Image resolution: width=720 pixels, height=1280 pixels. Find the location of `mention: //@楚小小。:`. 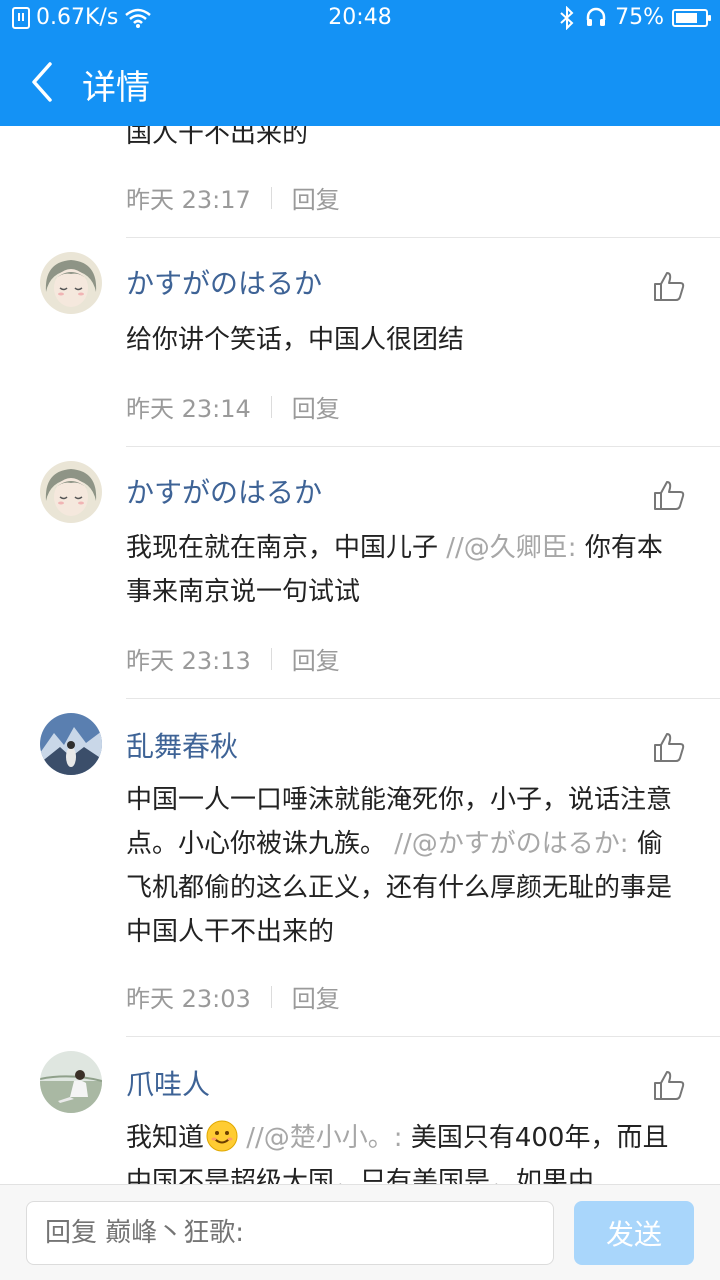

mention: //@楚小小。: is located at coordinates (320, 1138).